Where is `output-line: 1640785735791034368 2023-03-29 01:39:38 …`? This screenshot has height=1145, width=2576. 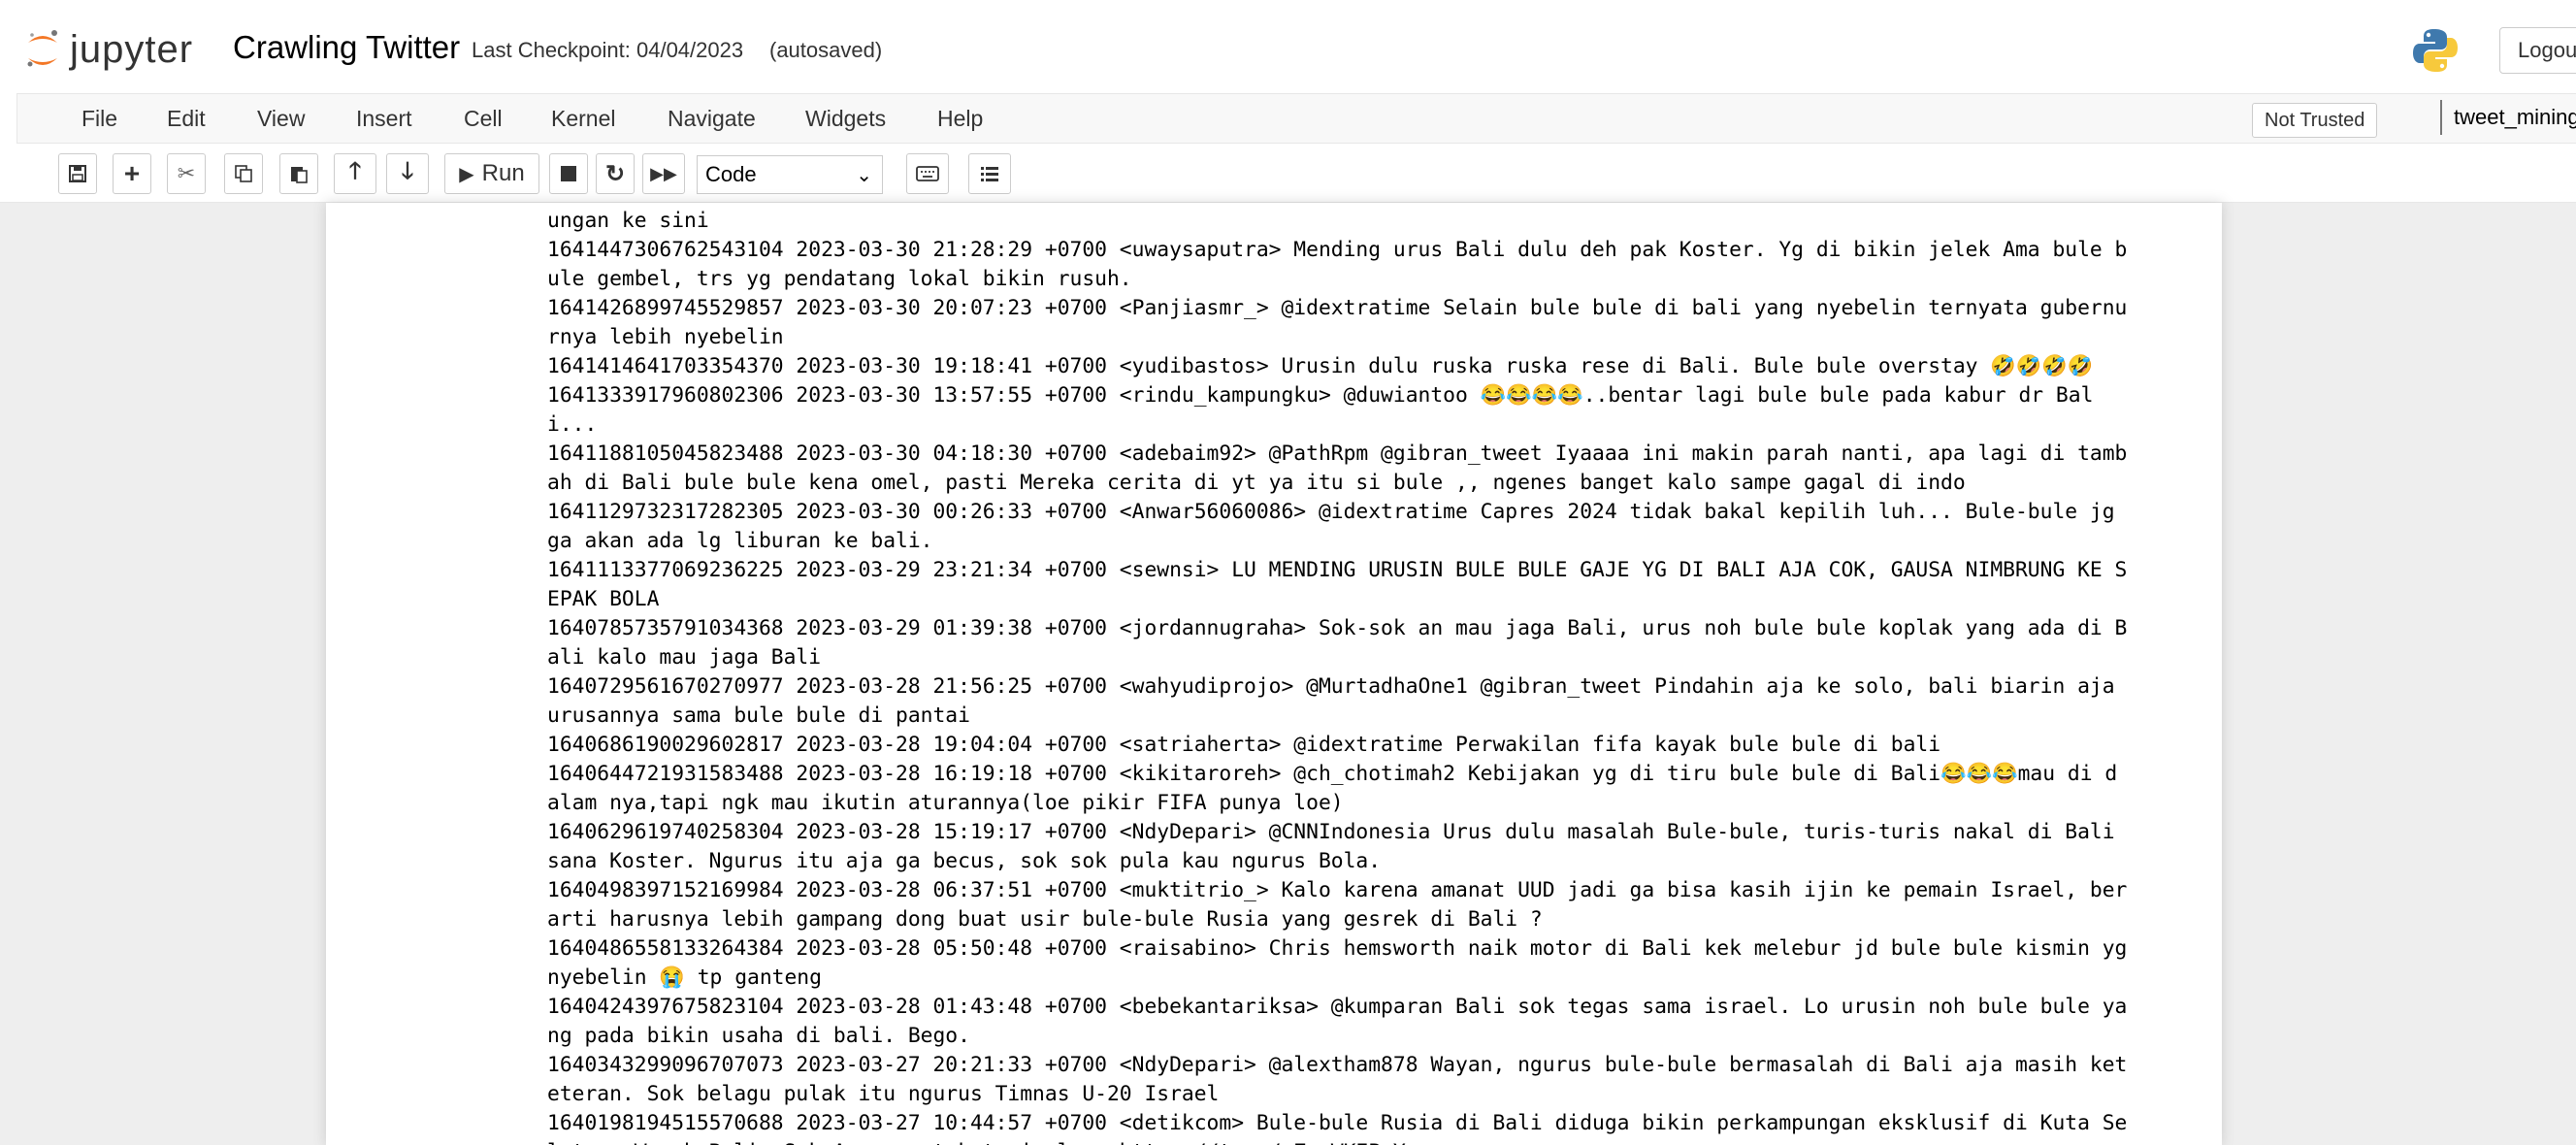
output-line: 1640785735791034368 2023-03-29 01:39:38 … is located at coordinates (1338, 628).